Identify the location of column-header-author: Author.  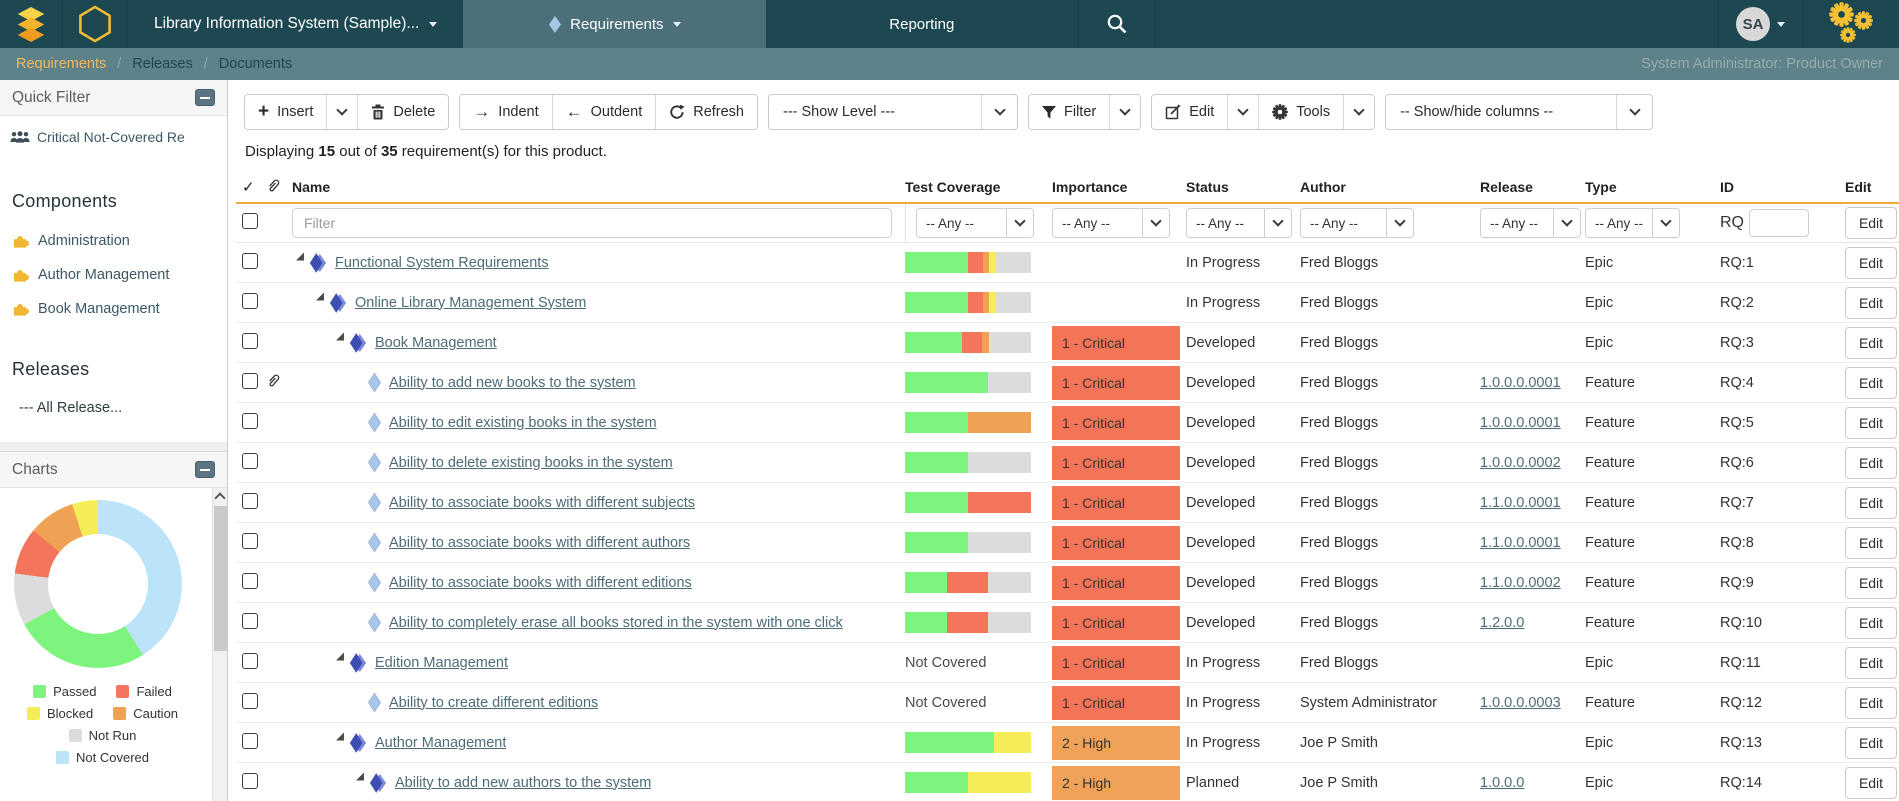
(1390, 187).